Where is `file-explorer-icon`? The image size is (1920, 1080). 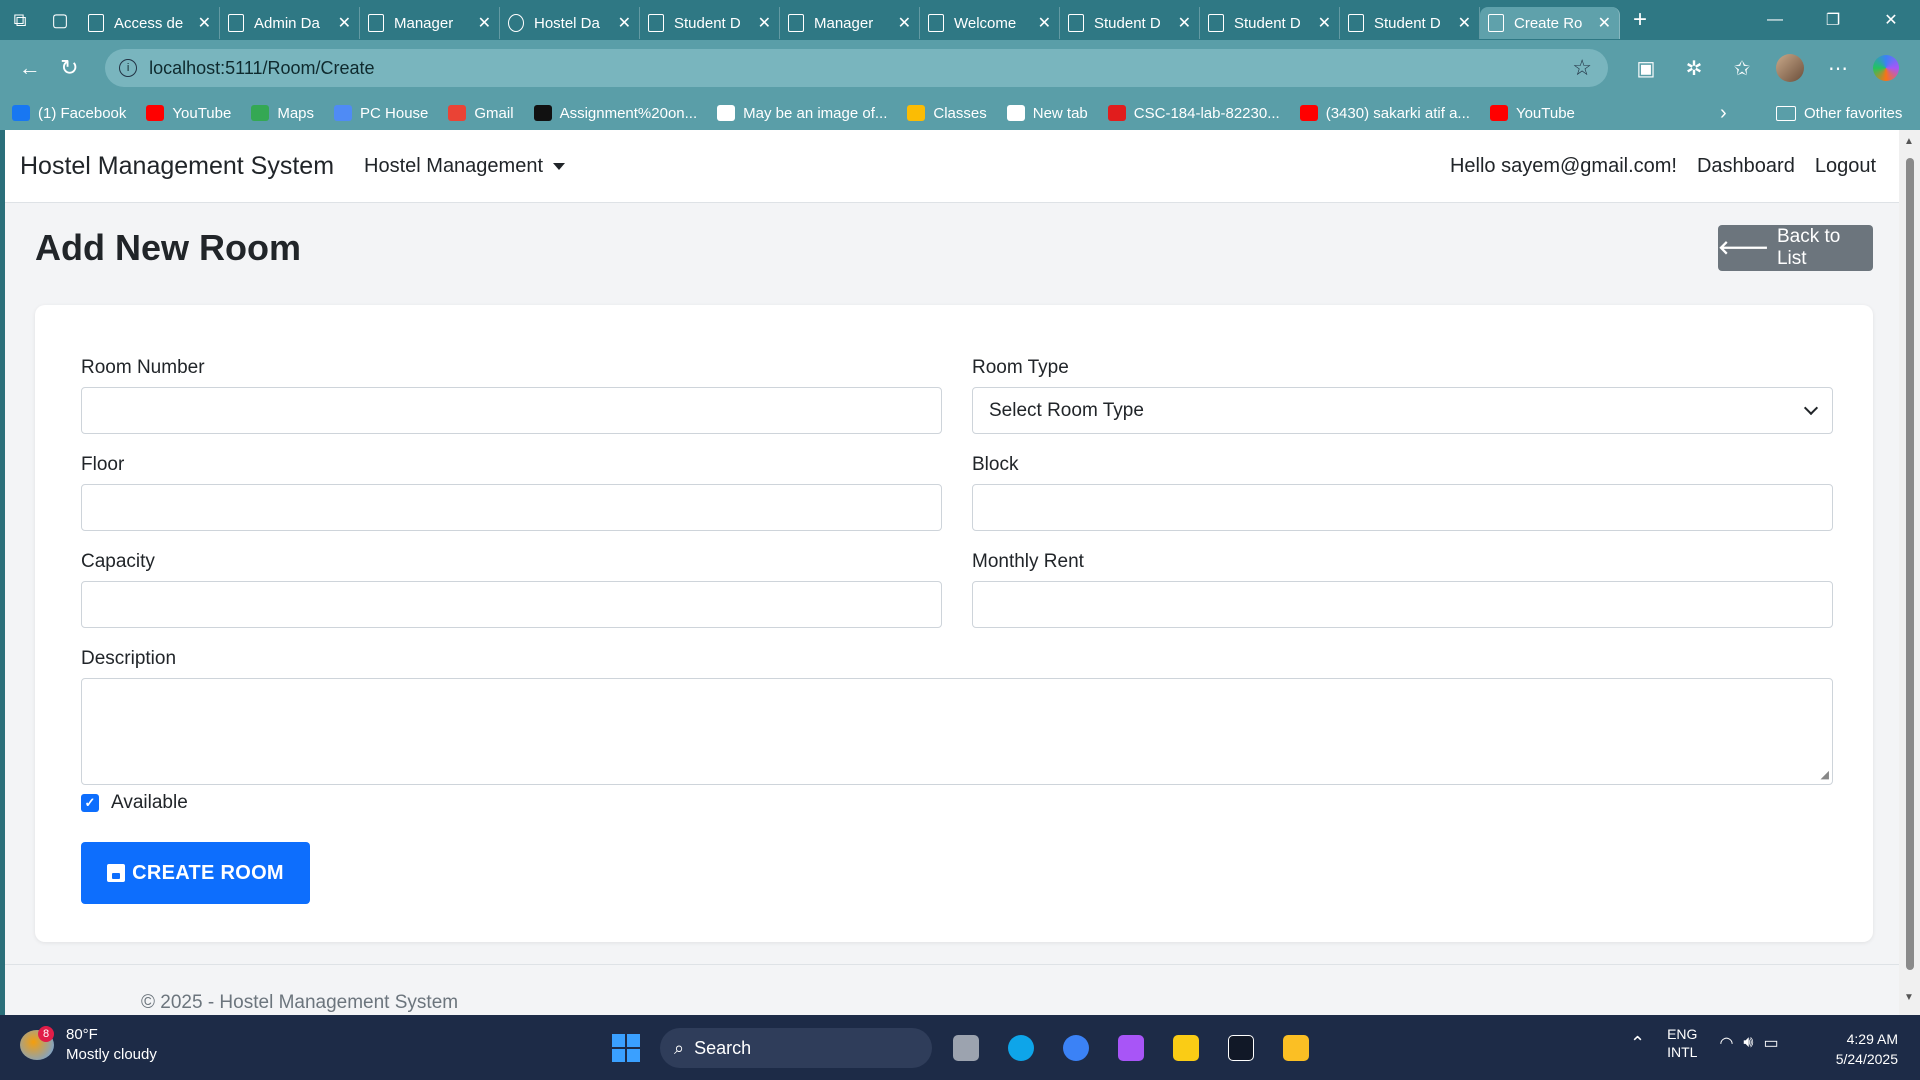 file-explorer-icon is located at coordinates (1296, 1048).